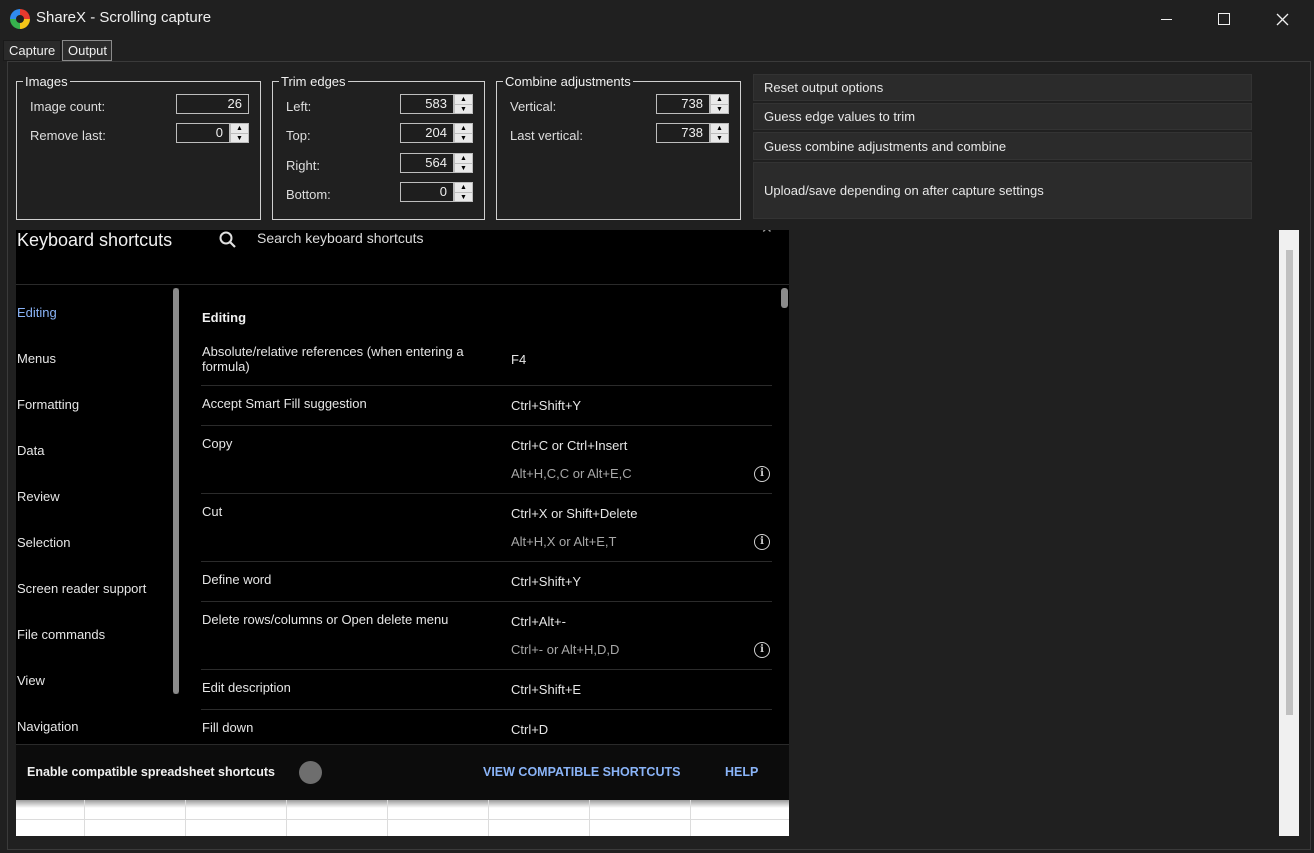  What do you see at coordinates (568, 81) in the screenshot?
I see `combine-adjustments-legend: Combine adjustments` at bounding box center [568, 81].